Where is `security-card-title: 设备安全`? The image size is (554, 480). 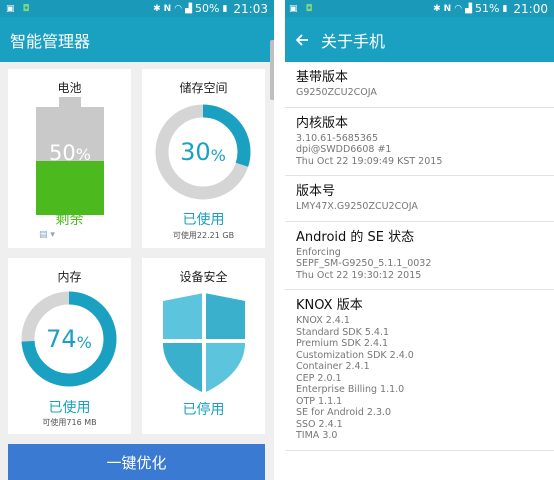
security-card-title: 设备安全 is located at coordinates (203, 277).